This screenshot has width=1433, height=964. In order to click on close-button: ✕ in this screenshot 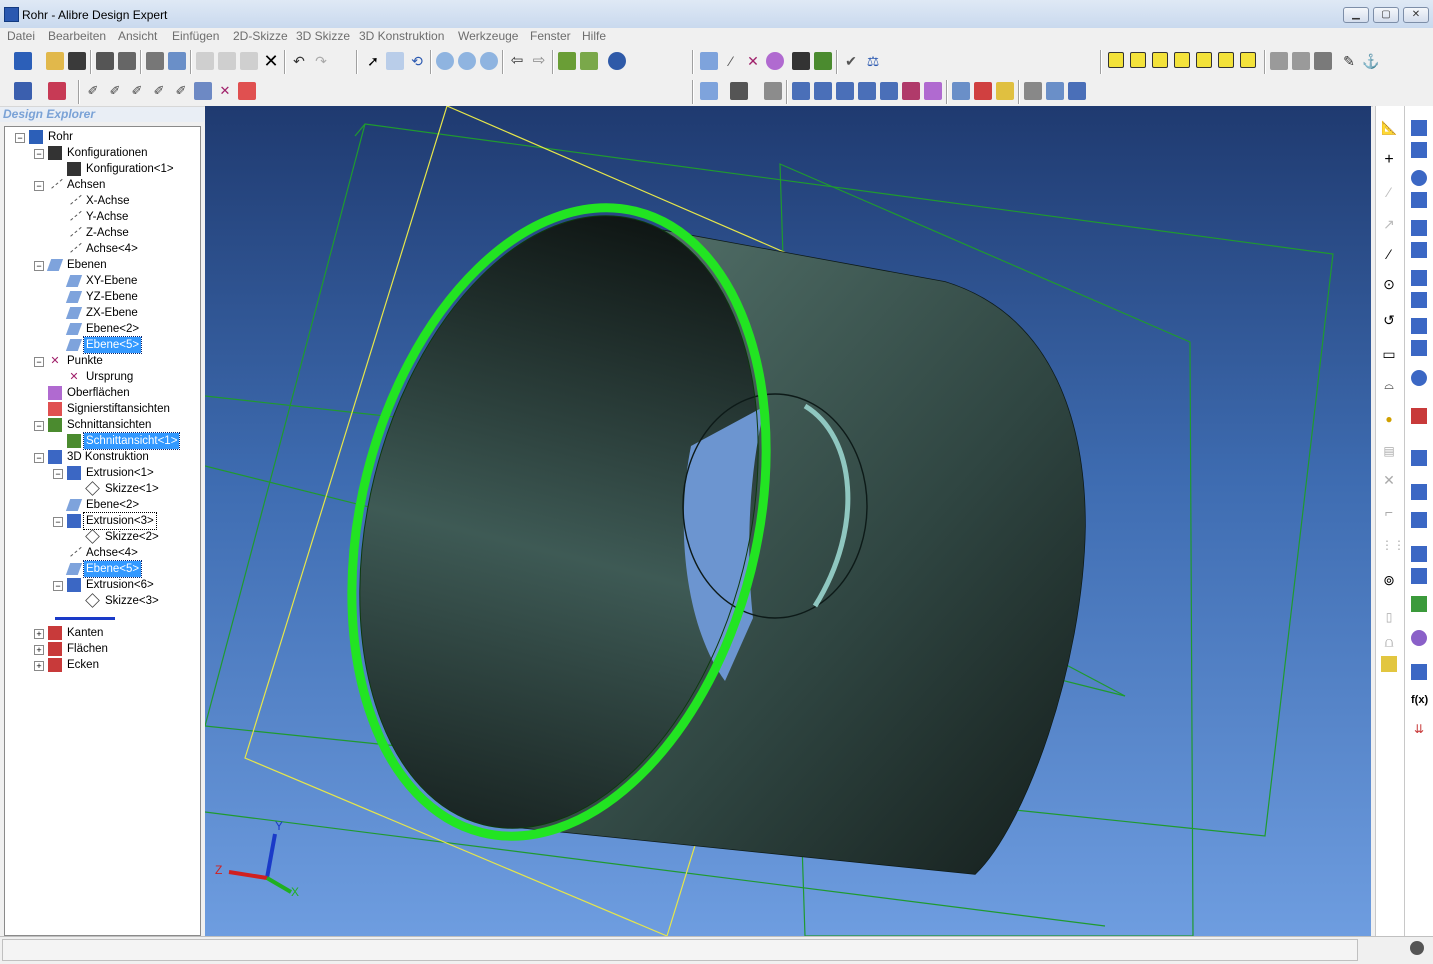, I will do `click(1416, 15)`.